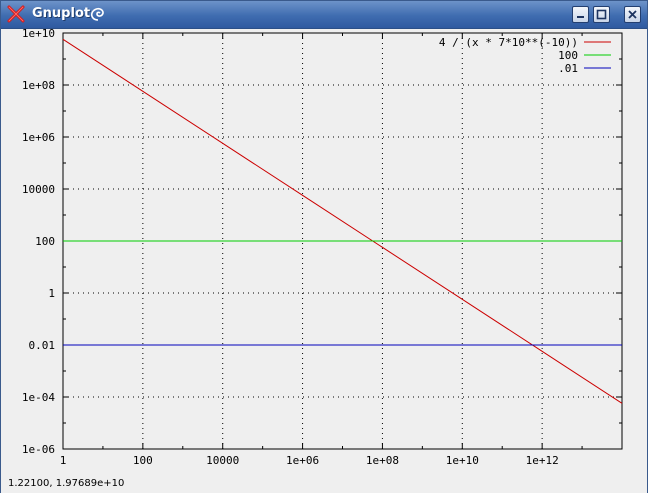 This screenshot has width=648, height=493. I want to click on x-tick-label: 1e+08, so click(382, 460).